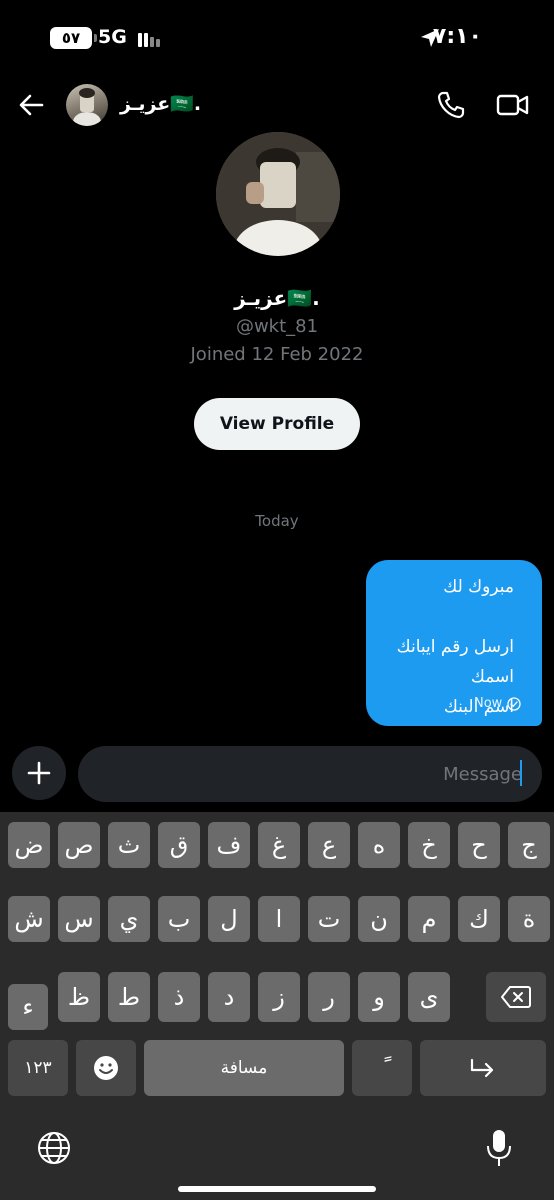  Describe the element at coordinates (277, 424) in the screenshot. I see `view-profile-button: View Profile` at that location.